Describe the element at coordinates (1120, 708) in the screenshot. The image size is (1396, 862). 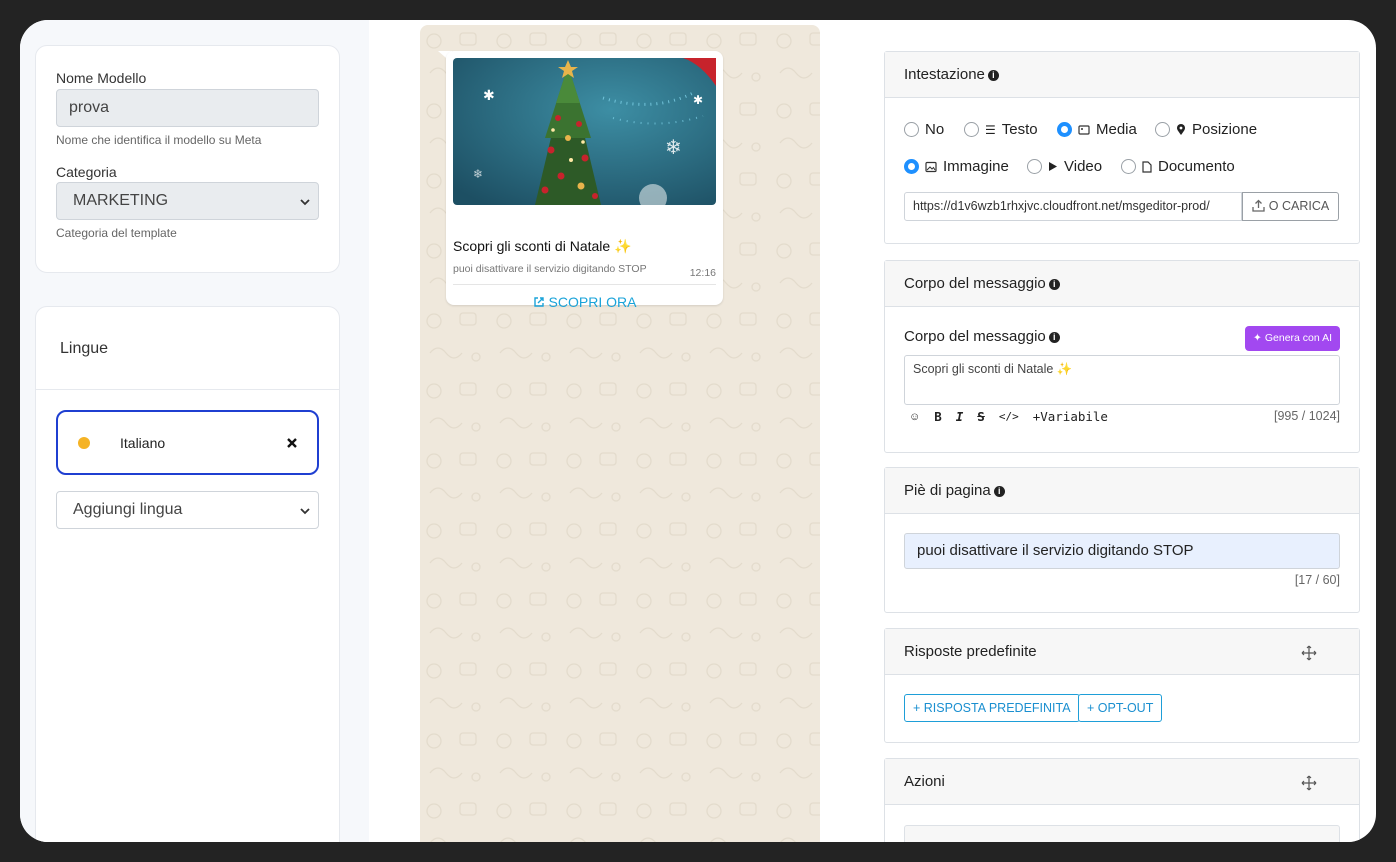
I see `add-optout-button: + OPT-OUT` at that location.